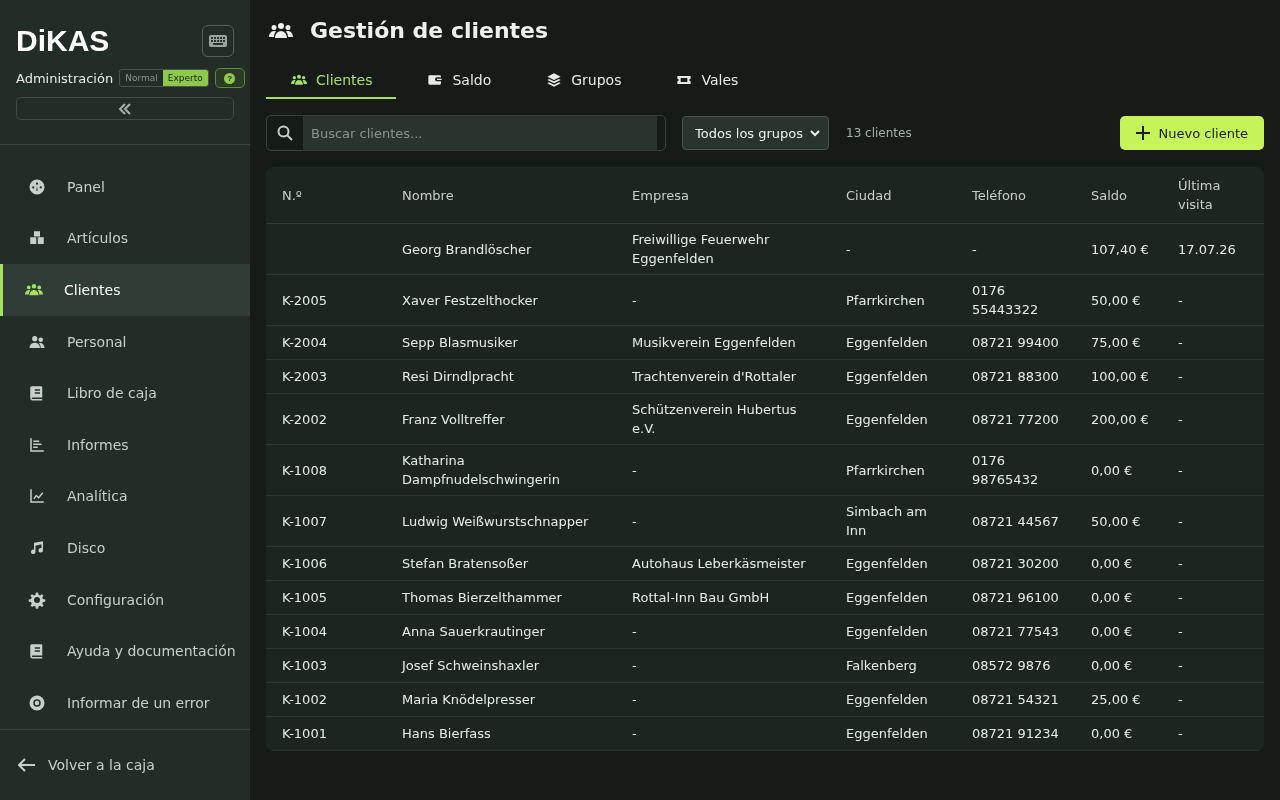  What do you see at coordinates (999, 195) in the screenshot?
I see `column-header: Teléfono` at bounding box center [999, 195].